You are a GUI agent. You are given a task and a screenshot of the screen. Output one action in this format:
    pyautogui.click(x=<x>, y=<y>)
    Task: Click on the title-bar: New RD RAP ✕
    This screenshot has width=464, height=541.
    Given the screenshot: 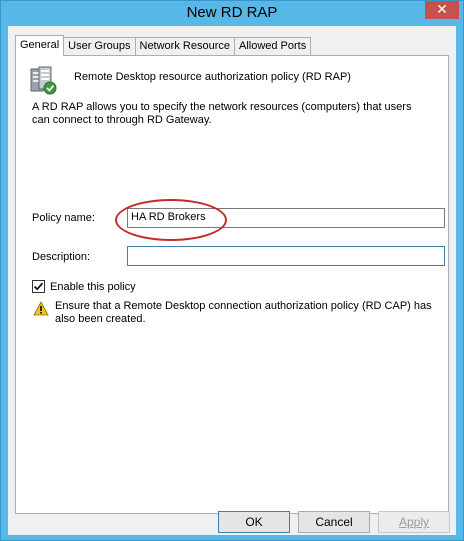 What is the action you would take?
    pyautogui.click(x=232, y=13)
    